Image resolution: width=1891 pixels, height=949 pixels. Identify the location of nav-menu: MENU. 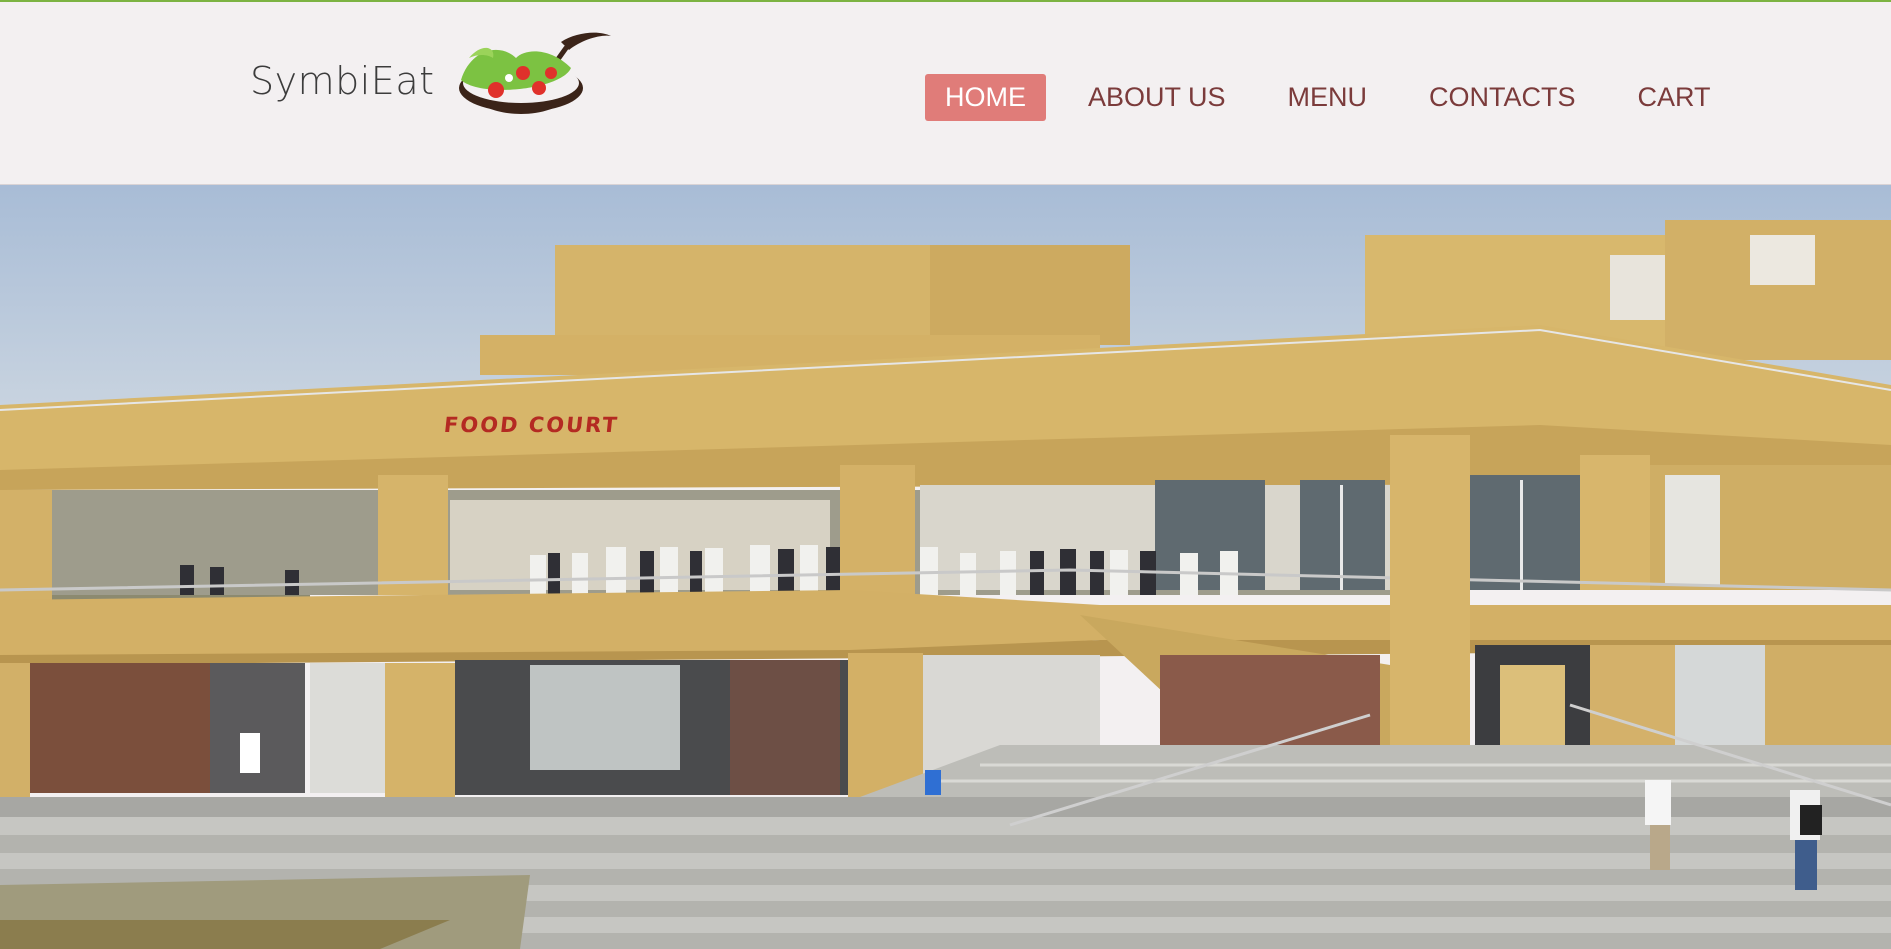
(1328, 97).